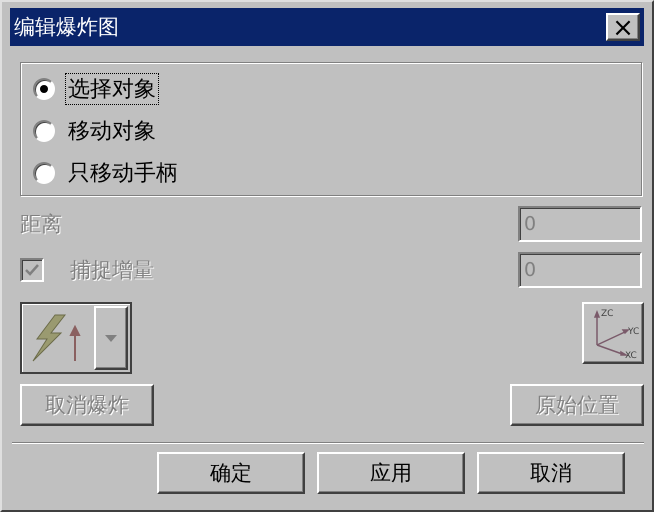  Describe the element at coordinates (551, 473) in the screenshot. I see `dialog-button: 取消` at that location.